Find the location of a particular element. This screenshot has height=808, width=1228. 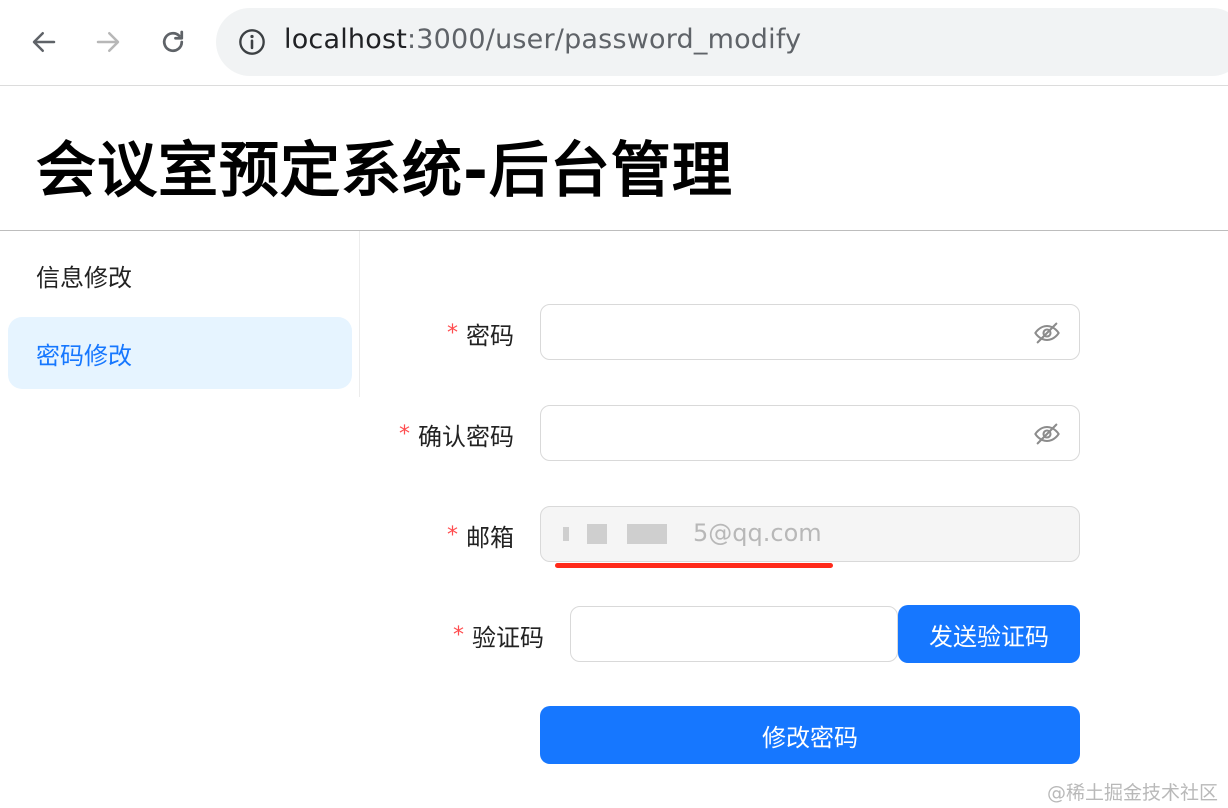

email-visible-text: 5@qq.com is located at coordinates (757, 533).